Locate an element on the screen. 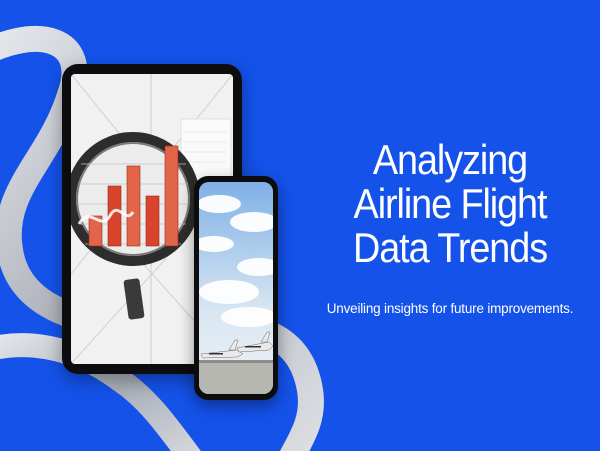 This screenshot has width=600, height=451. headline-line-3: Data Trends is located at coordinates (450, 247).